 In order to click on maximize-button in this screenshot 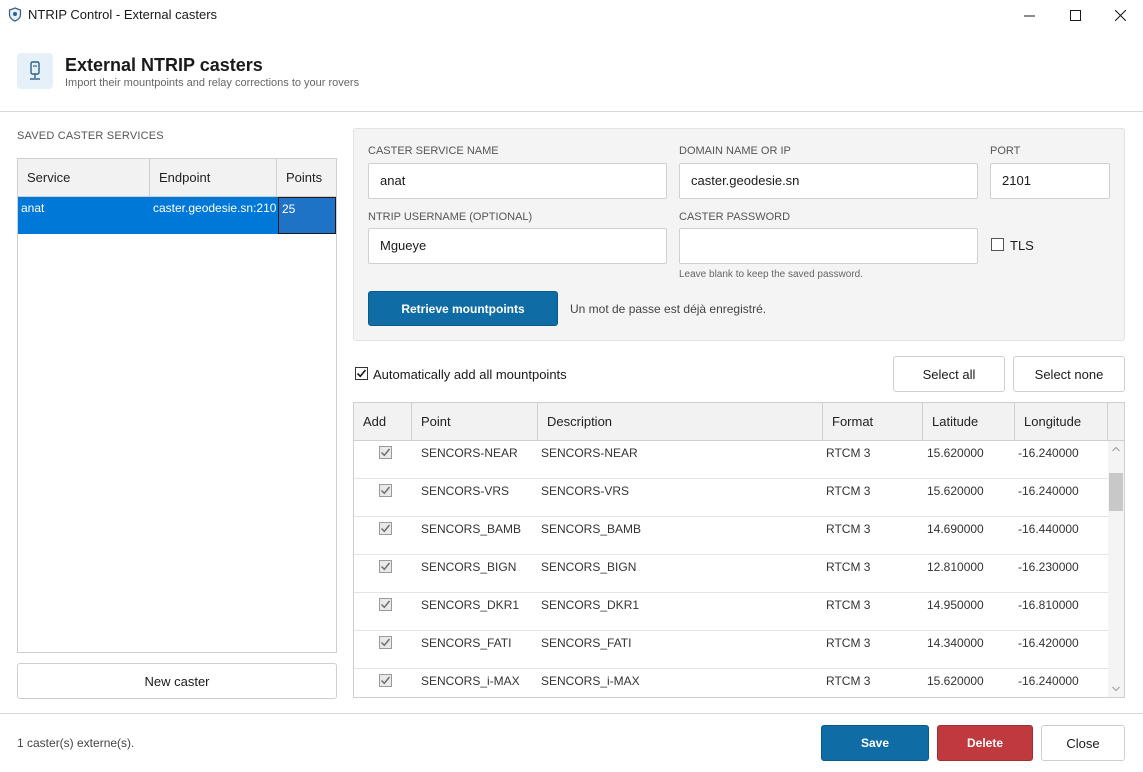, I will do `click(1075, 15)`.